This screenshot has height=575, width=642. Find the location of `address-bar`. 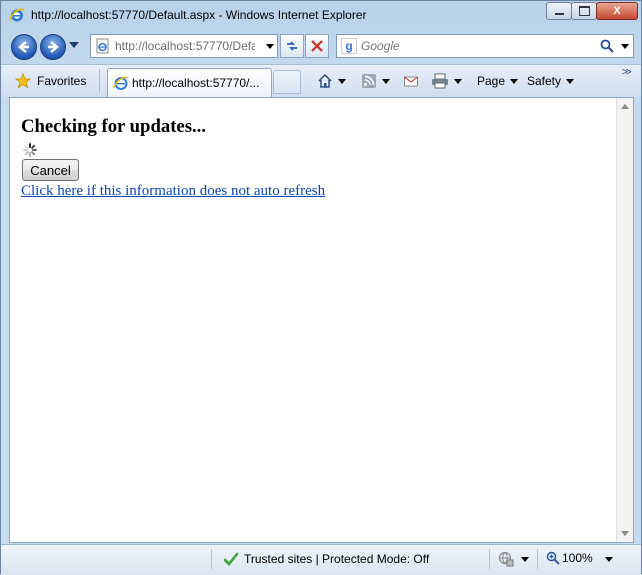

address-bar is located at coordinates (184, 46).